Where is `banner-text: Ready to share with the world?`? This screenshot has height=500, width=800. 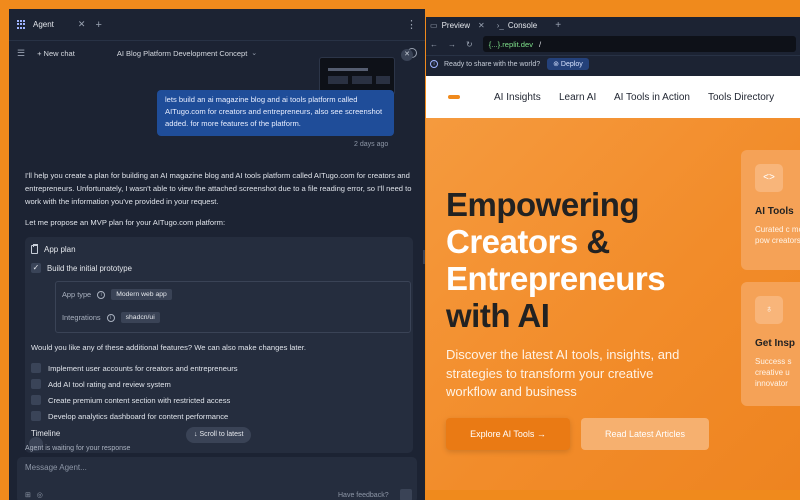 banner-text: Ready to share with the world? is located at coordinates (492, 64).